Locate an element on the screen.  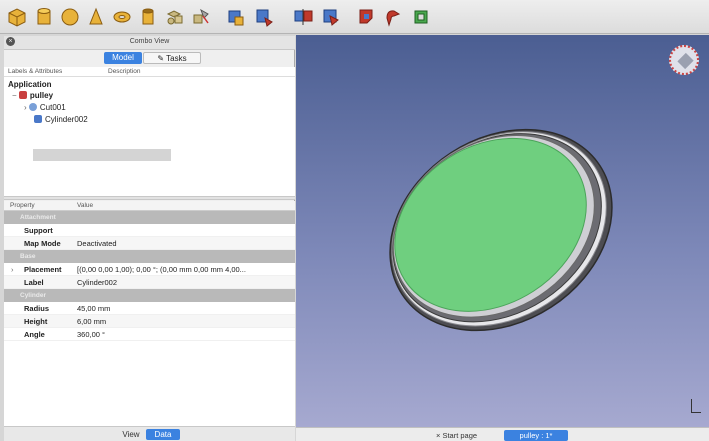
property-name: Placement is located at coordinates (43, 269).